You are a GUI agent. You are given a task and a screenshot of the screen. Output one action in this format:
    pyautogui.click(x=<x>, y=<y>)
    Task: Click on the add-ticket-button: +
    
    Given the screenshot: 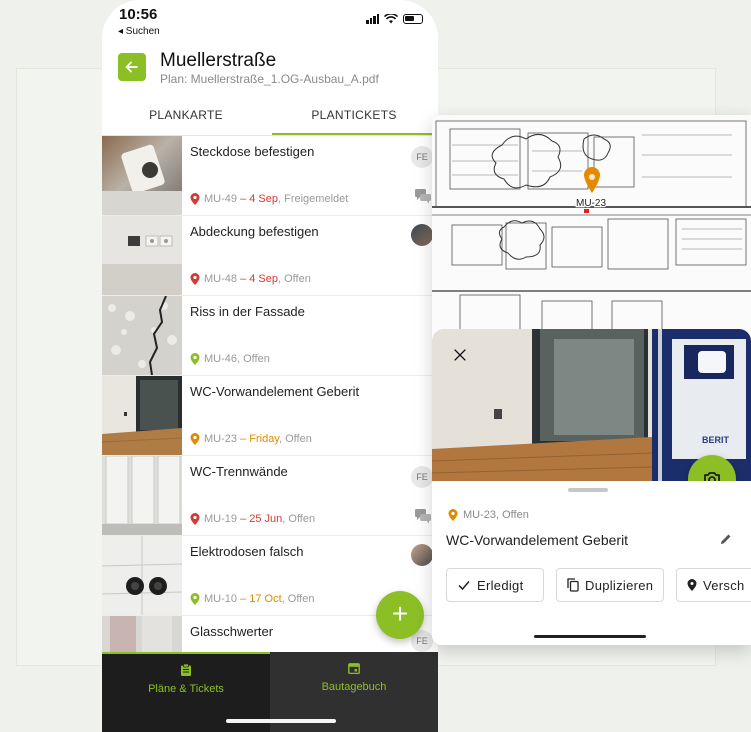 What is the action you would take?
    pyautogui.click(x=400, y=615)
    